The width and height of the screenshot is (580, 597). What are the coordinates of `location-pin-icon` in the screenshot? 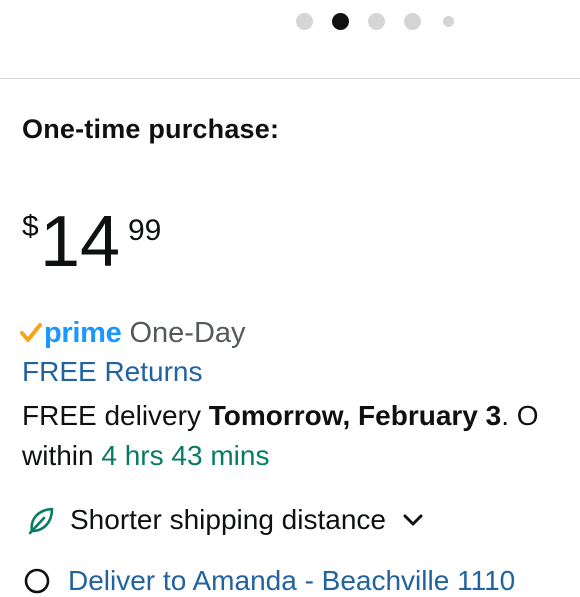 It's located at (37, 581).